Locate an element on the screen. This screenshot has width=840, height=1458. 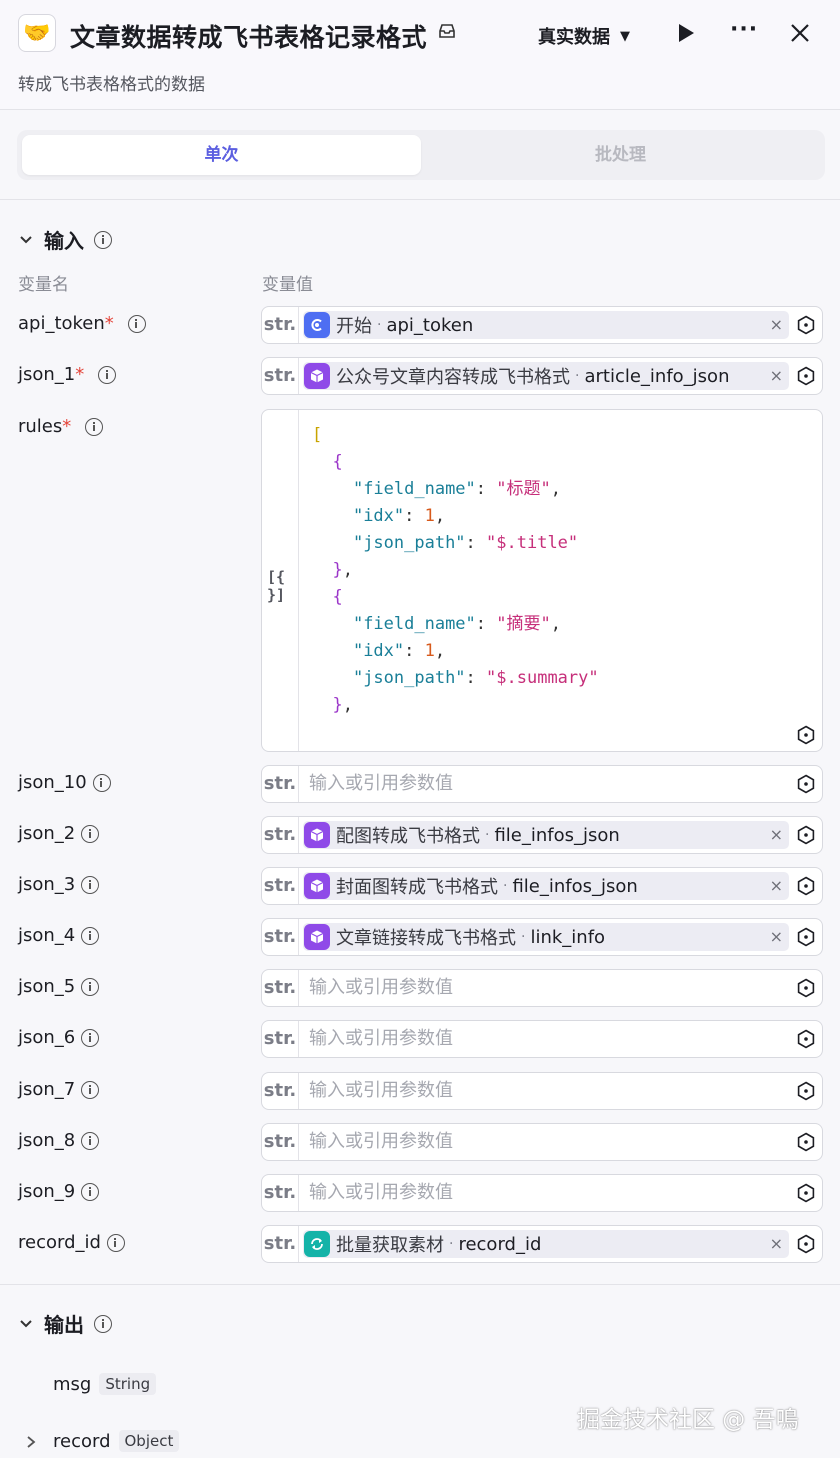
reference-chip: 公众号文章内容转成飞书格式 · article_info_json × is located at coordinates (546, 376).